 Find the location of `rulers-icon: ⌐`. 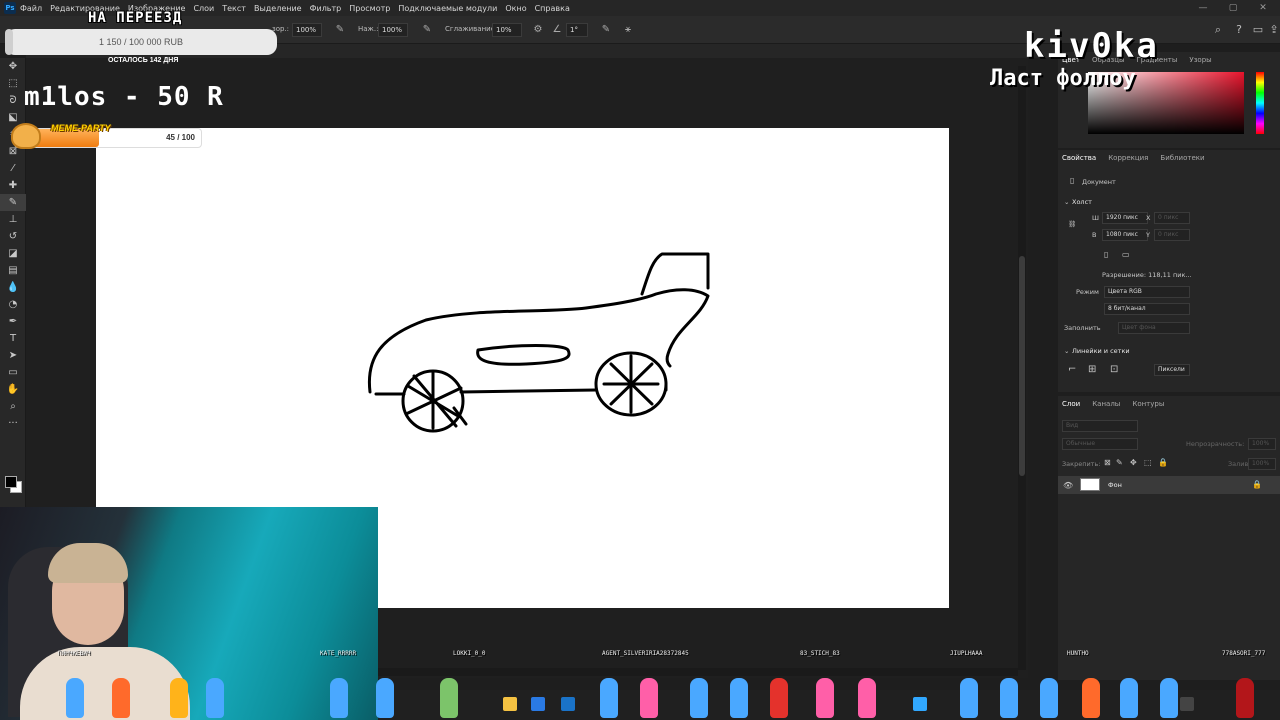

rulers-icon: ⌐ is located at coordinates (1072, 369).